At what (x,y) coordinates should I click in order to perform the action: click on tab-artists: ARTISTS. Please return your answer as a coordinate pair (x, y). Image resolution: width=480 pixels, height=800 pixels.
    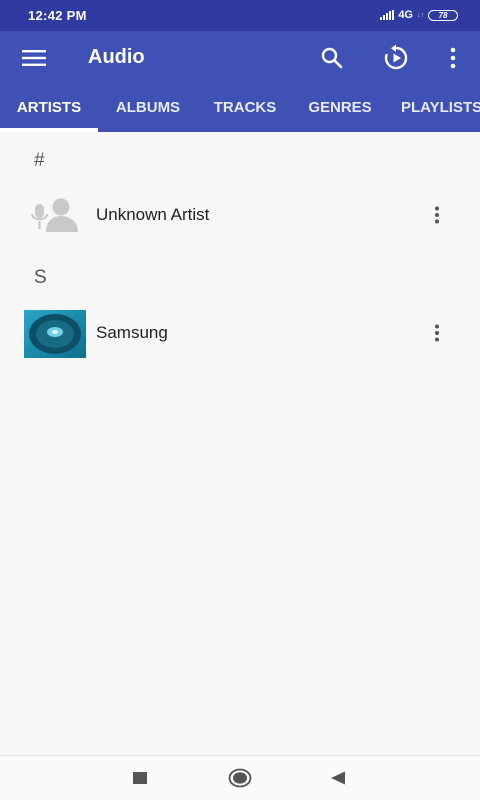
    Looking at the image, I should click on (49, 109).